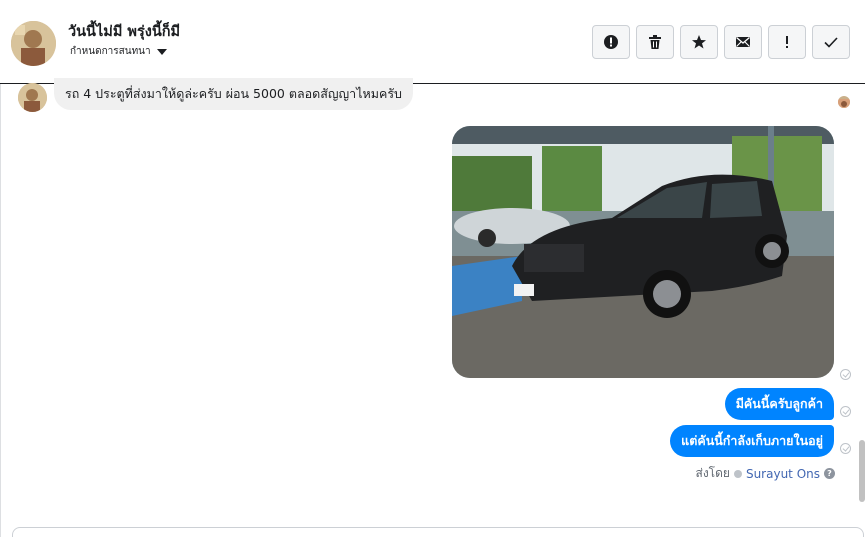  I want to click on help-icon: ?, so click(829, 473).